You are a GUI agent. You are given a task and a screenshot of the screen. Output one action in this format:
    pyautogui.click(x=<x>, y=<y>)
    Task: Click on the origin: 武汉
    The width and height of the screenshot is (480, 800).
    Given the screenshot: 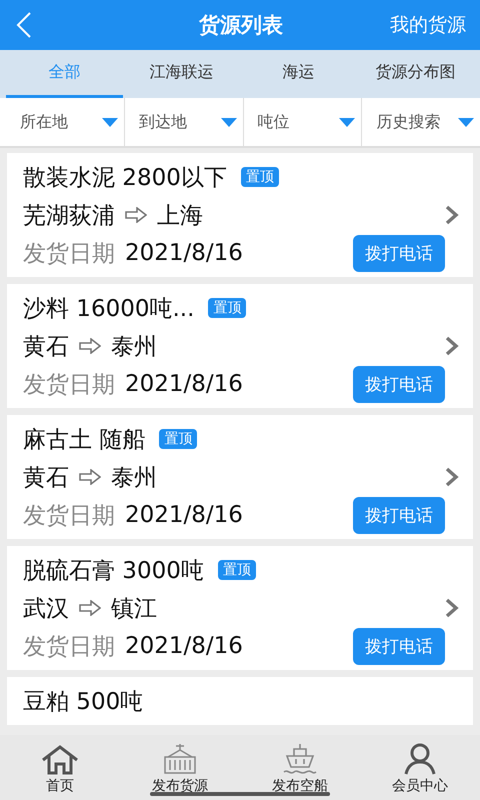 What is the action you would take?
    pyautogui.click(x=46, y=609)
    